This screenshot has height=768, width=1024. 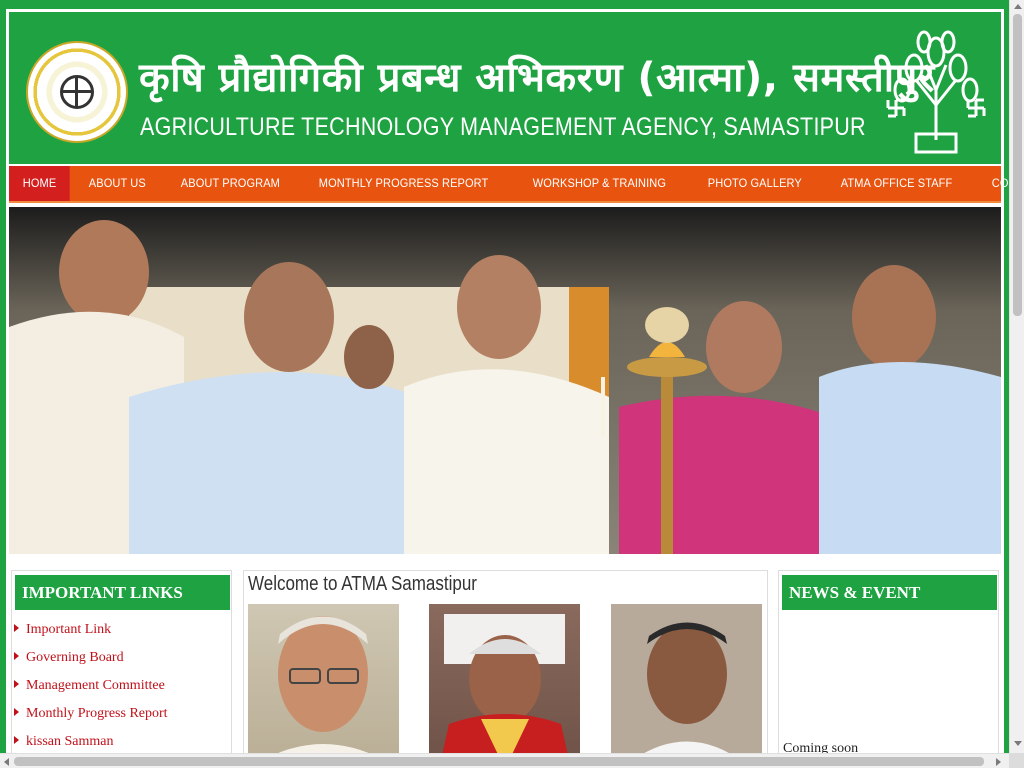 I want to click on list-item: Governing Board, so click(x=122, y=661).